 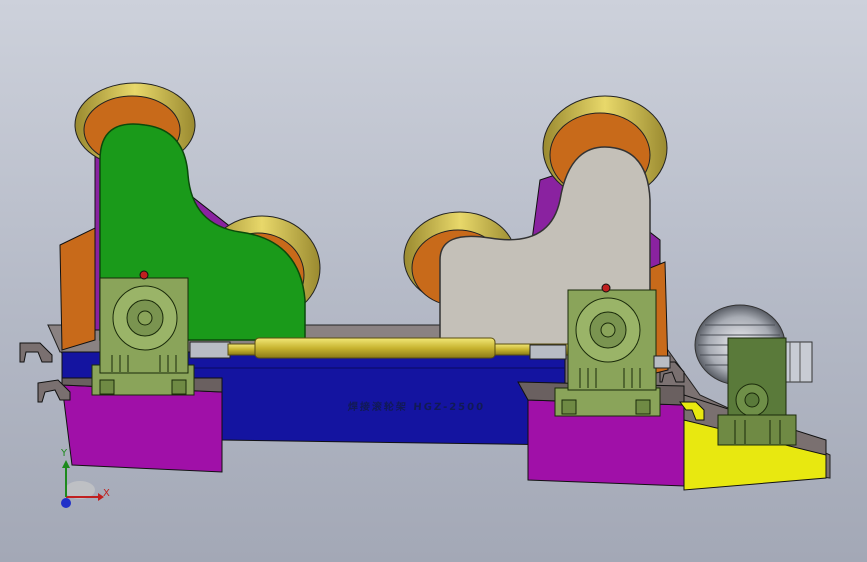 I want to click on motor-gearbox, so click(x=757, y=391).